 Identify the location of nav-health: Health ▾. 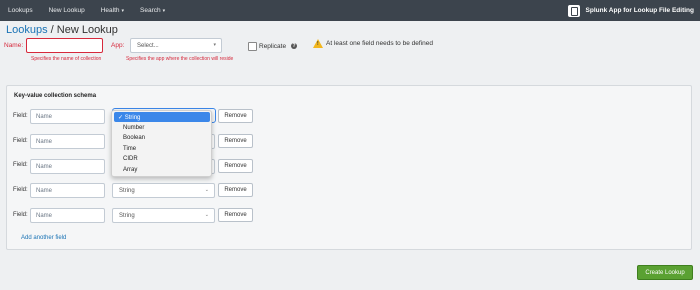
(112, 10).